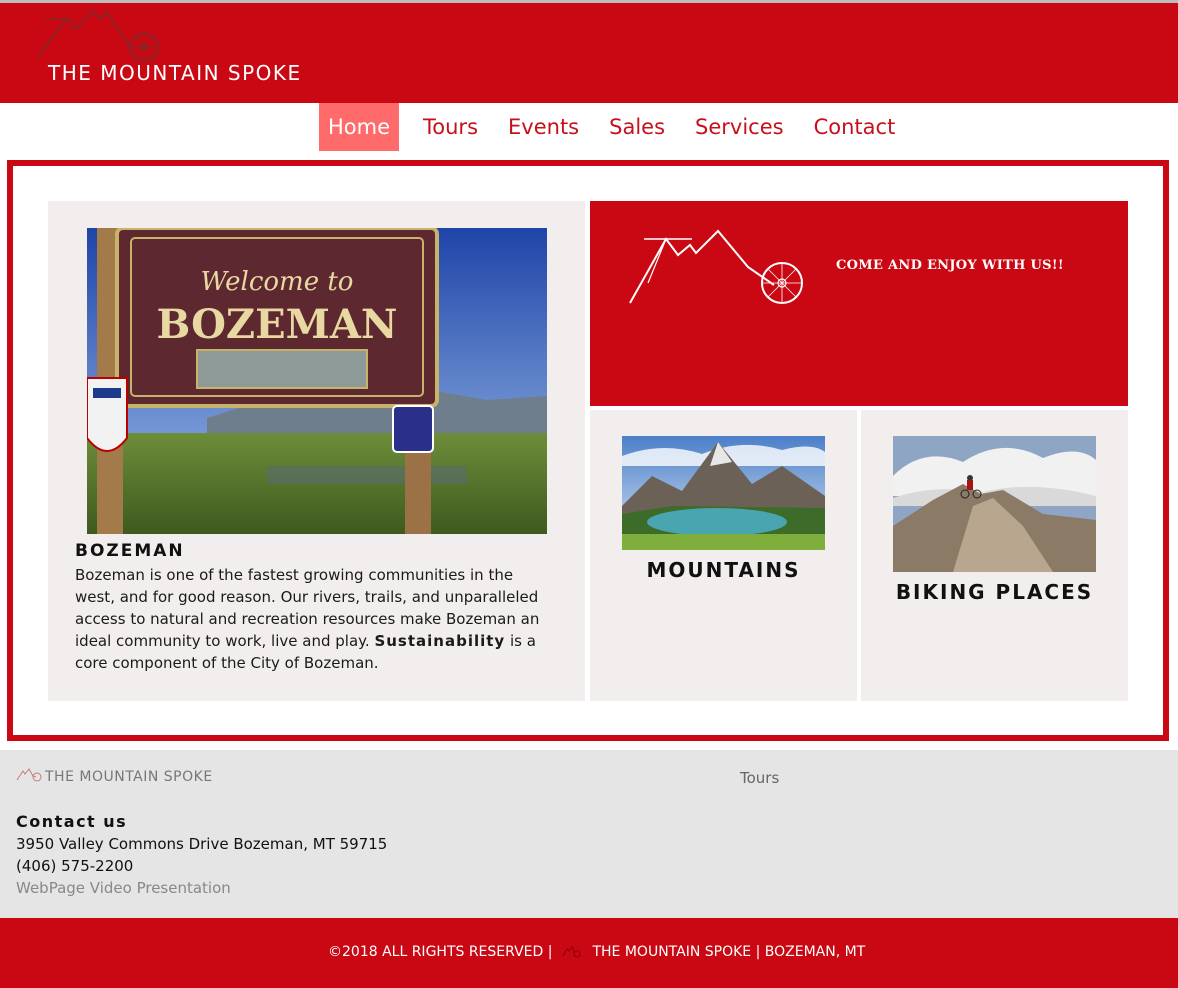 The image size is (1178, 988). Describe the element at coordinates (729, 952) in the screenshot. I see `copyright-right: THE MOUNTAIN SPOKE | BOZEMAN, MT` at that location.